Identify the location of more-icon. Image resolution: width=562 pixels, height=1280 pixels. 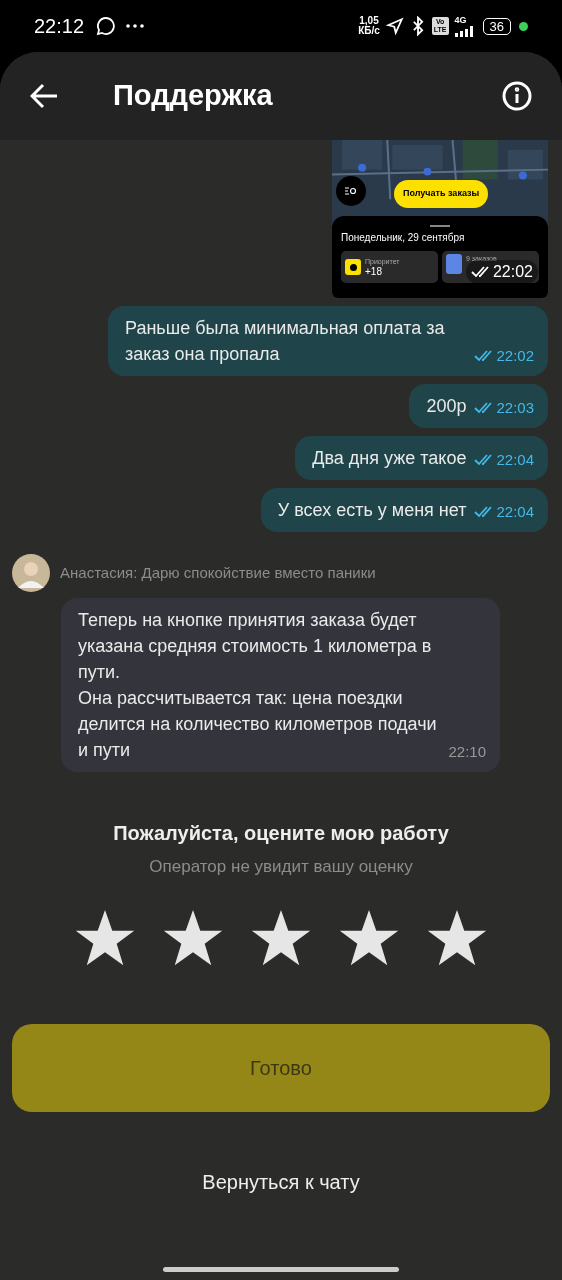
(135, 26).